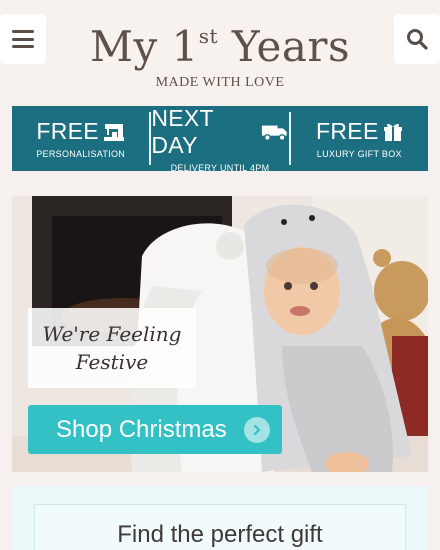  What do you see at coordinates (112, 334) in the screenshot?
I see `festive-line-1: We're Feeling` at bounding box center [112, 334].